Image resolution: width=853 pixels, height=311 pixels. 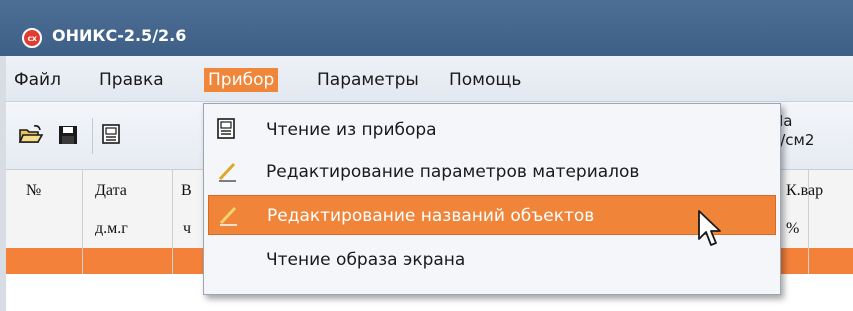 I want to click on unit-variation: %, so click(x=793, y=228).